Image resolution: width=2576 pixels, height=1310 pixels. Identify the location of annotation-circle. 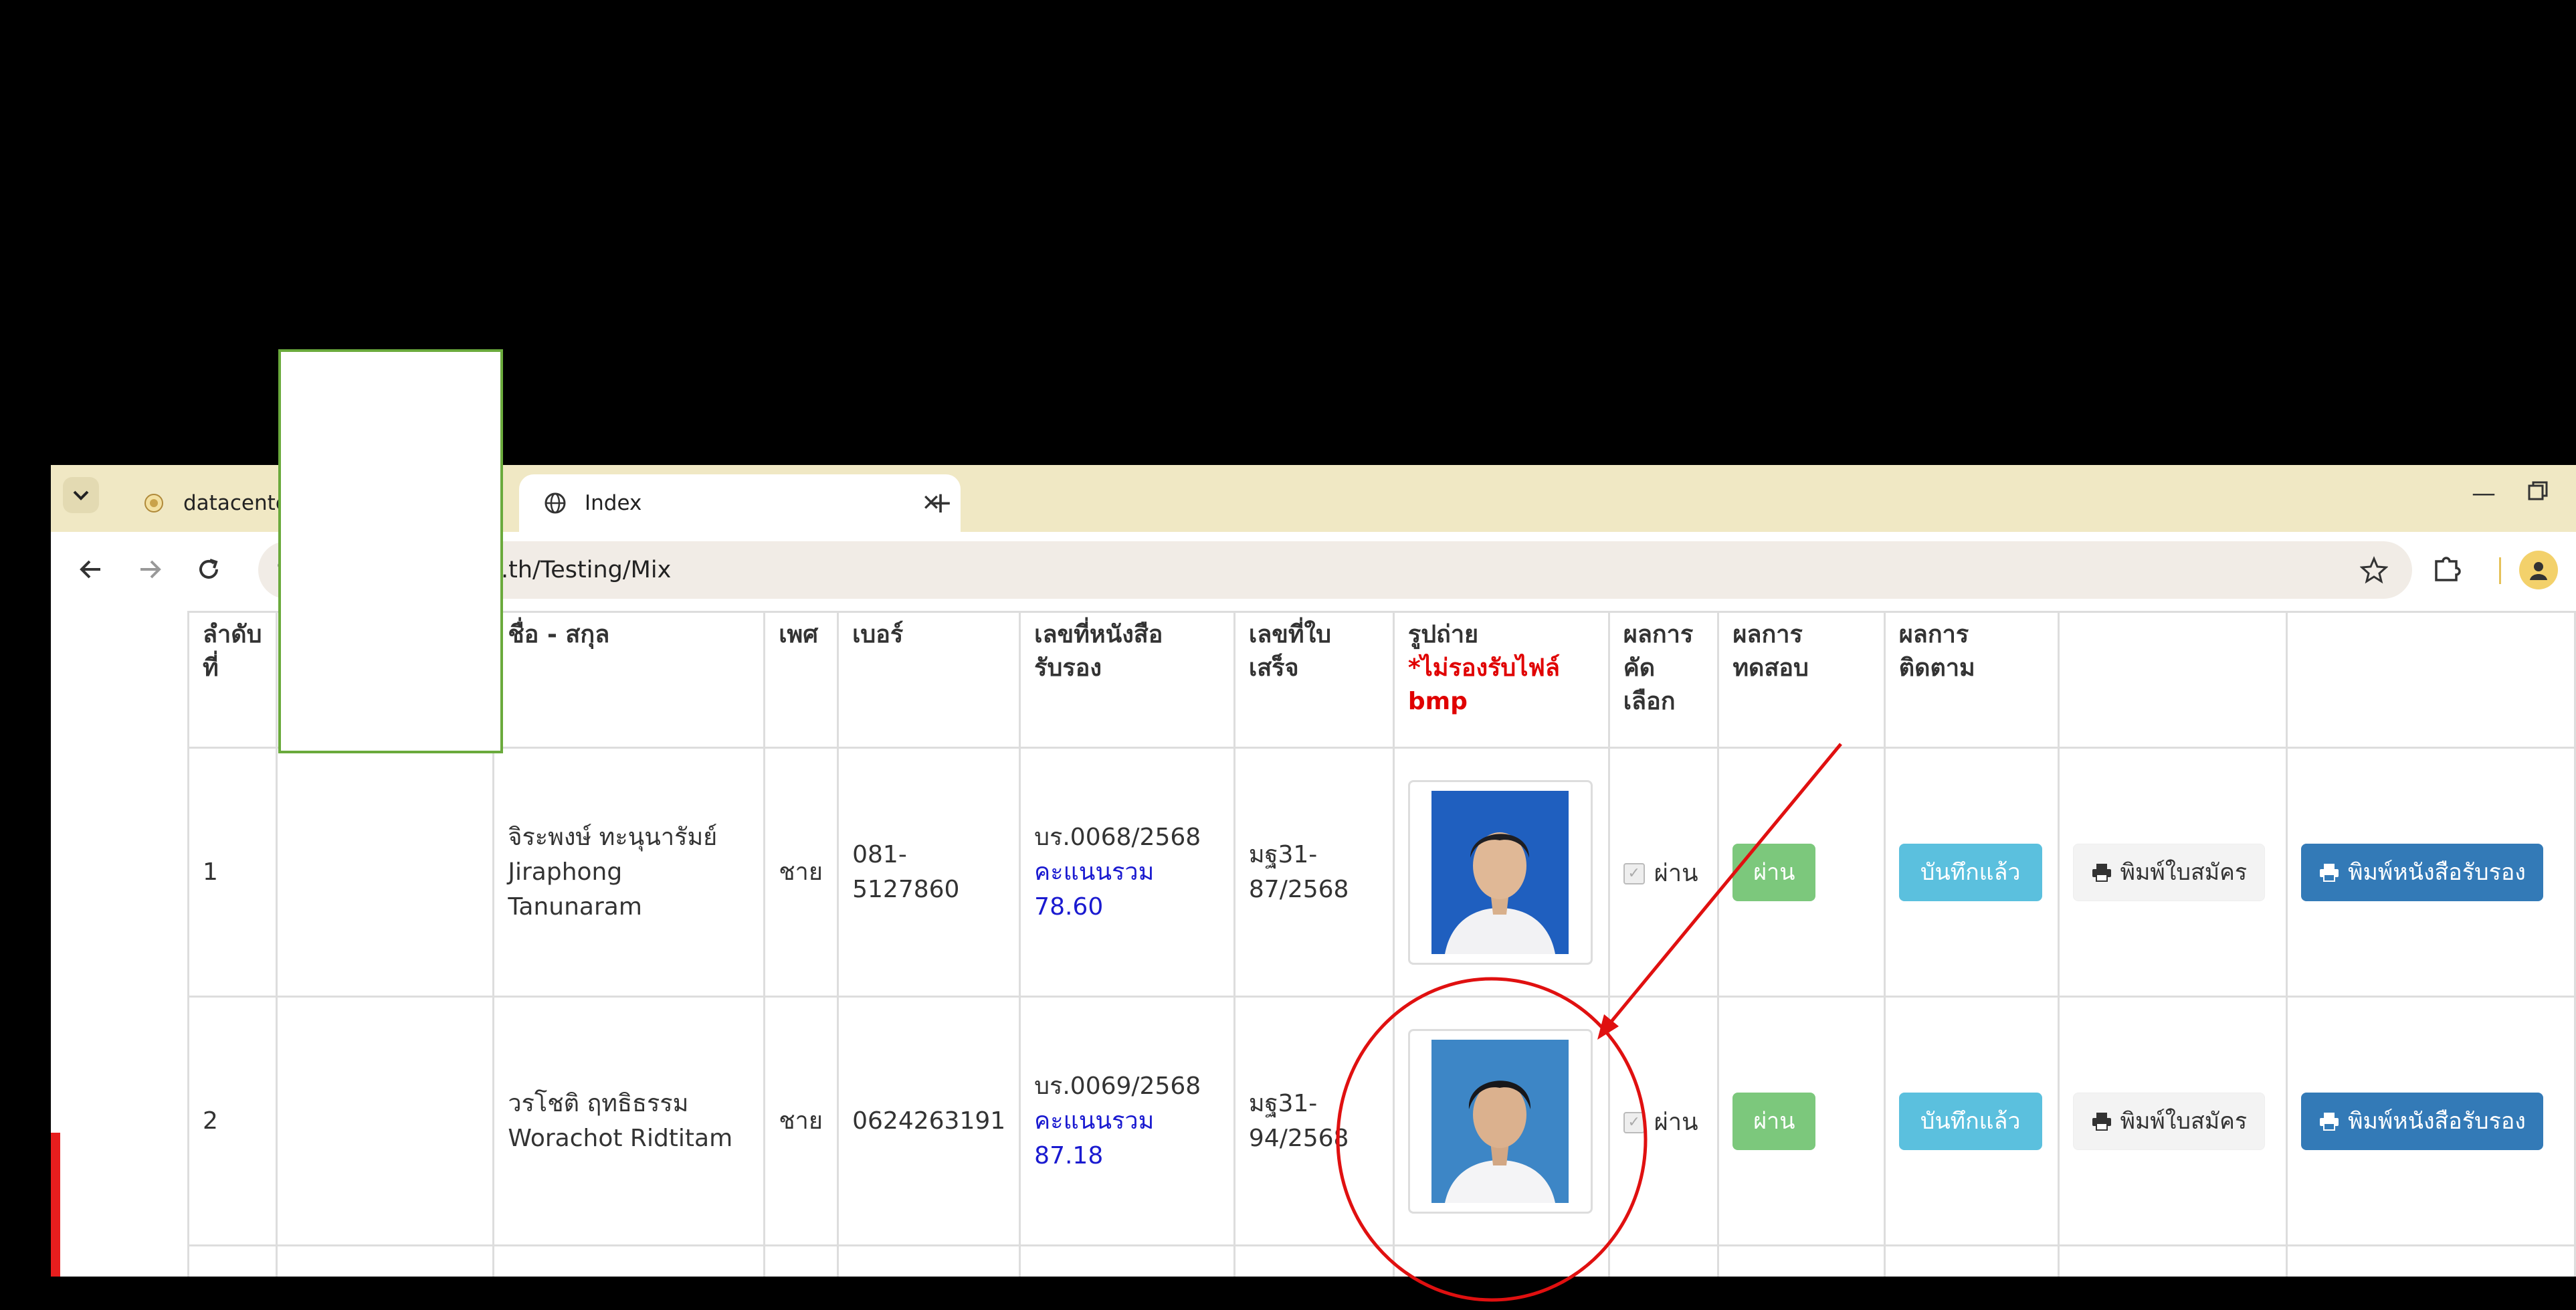
(1492, 1139).